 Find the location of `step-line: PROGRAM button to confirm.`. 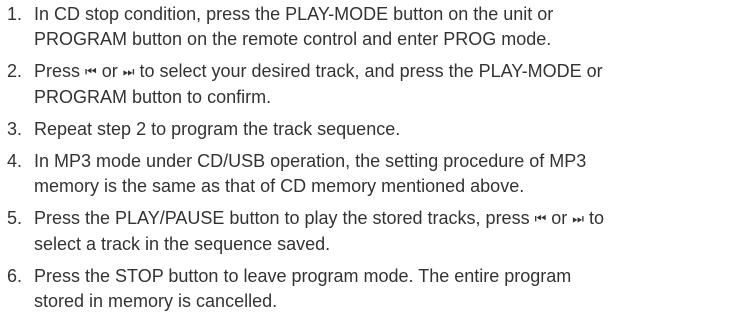

step-line: PROGRAM button to confirm. is located at coordinates (153, 97).